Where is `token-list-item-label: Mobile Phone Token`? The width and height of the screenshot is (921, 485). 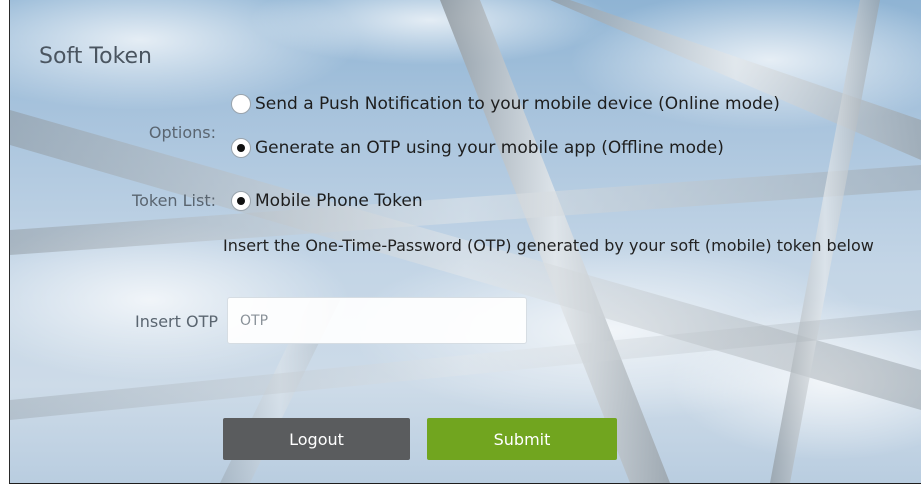
token-list-item-label: Mobile Phone Token is located at coordinates (339, 201).